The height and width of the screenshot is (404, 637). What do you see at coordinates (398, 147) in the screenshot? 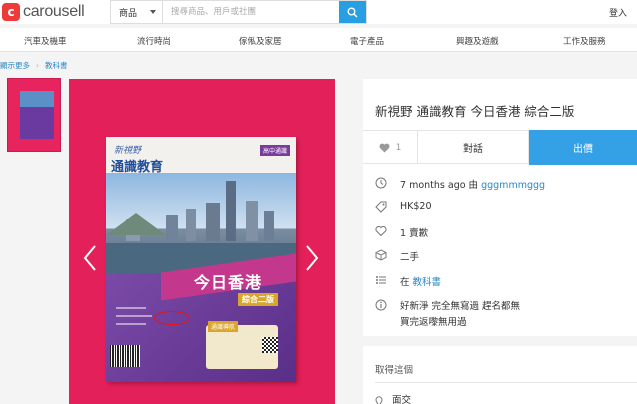
I see `like-count: 1` at bounding box center [398, 147].